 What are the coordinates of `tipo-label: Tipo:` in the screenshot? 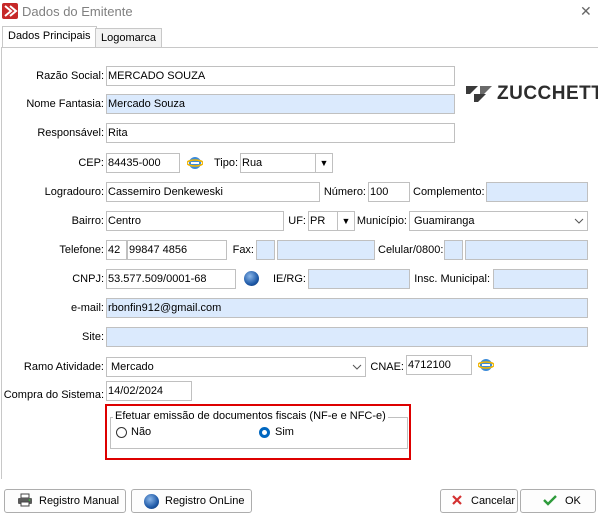 It's located at (225, 163).